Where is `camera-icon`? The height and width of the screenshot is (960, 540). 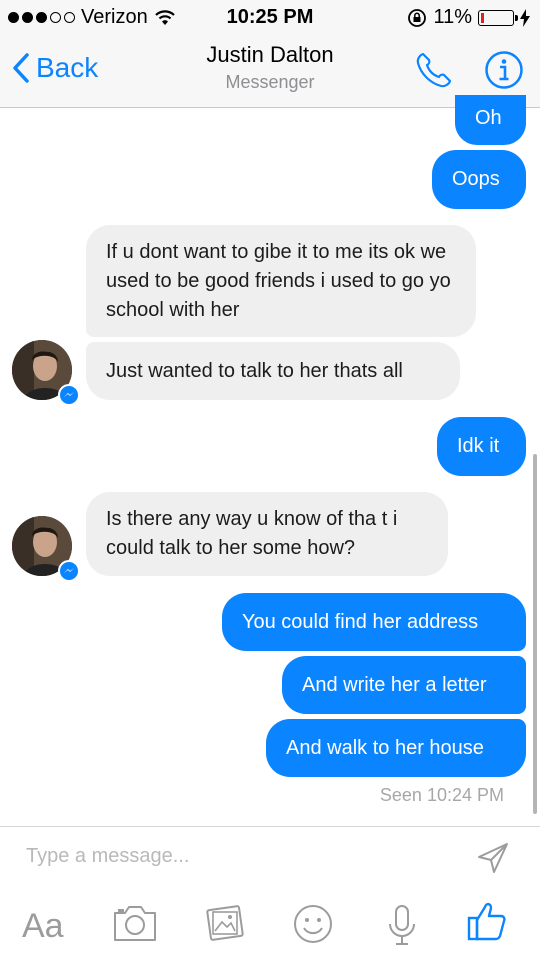 camera-icon is located at coordinates (135, 923).